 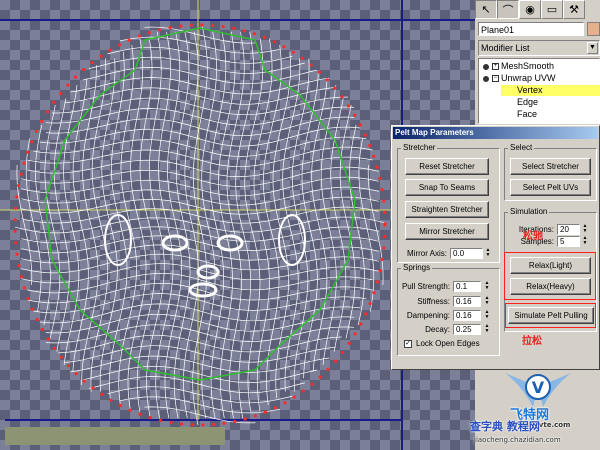 What do you see at coordinates (568, 229) in the screenshot?
I see `iterations-input: 20` at bounding box center [568, 229].